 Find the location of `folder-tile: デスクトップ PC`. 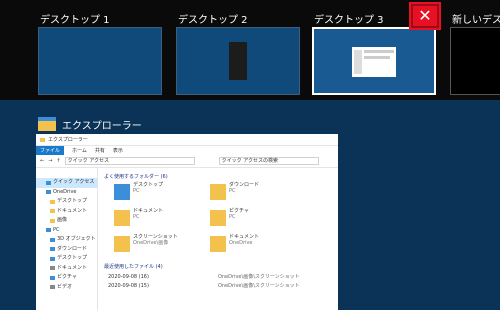

folder-tile: デスクトップ PC is located at coordinates (162, 194).